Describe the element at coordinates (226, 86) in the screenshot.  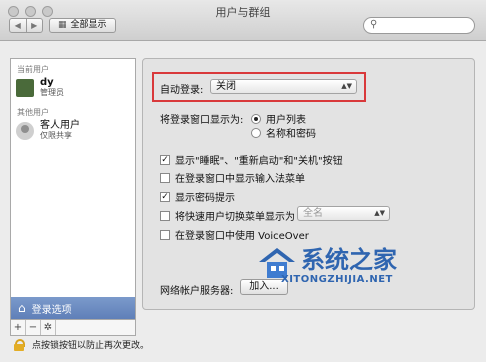
I see `auto-login-value: 关闭` at that location.